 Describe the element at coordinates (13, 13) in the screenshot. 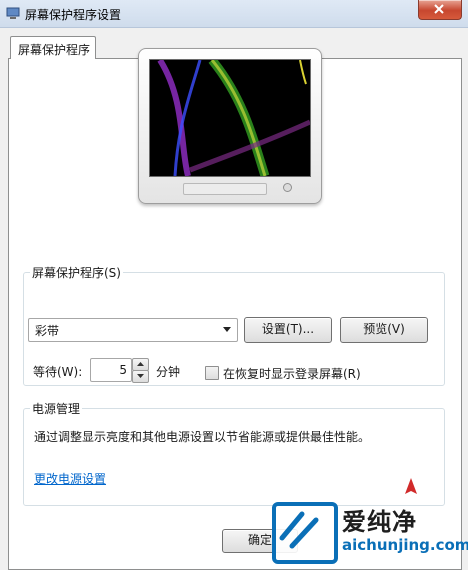

I see `display-settings-icon` at that location.